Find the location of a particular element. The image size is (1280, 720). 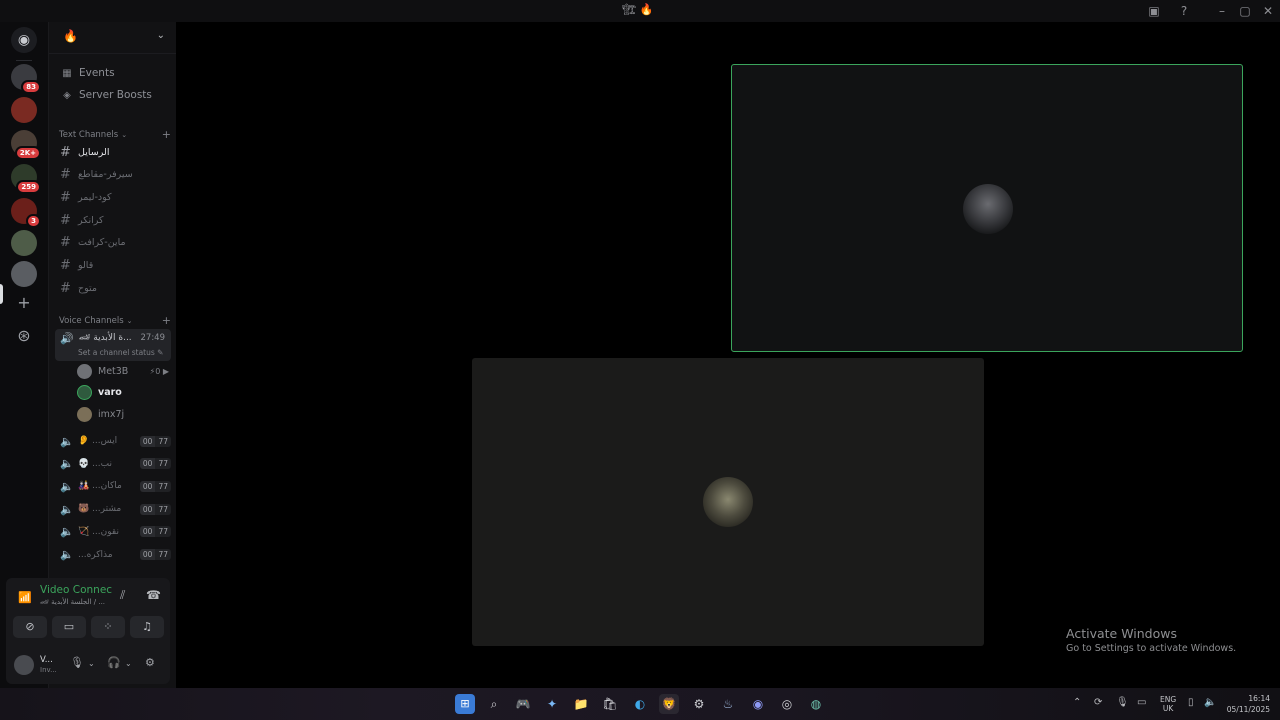

language-indicator: ENG UK is located at coordinates (1168, 704).